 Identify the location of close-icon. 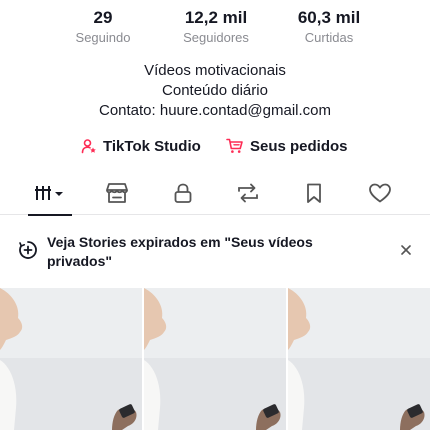
(406, 250).